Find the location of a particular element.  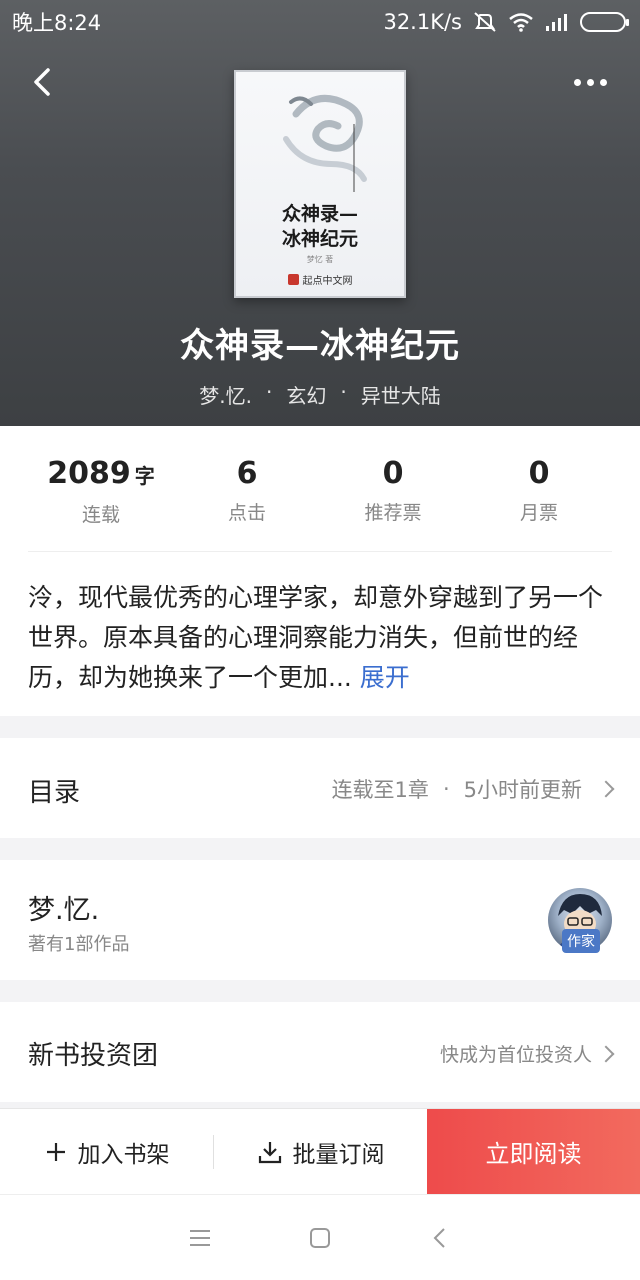

back-button is located at coordinates (44, 82).